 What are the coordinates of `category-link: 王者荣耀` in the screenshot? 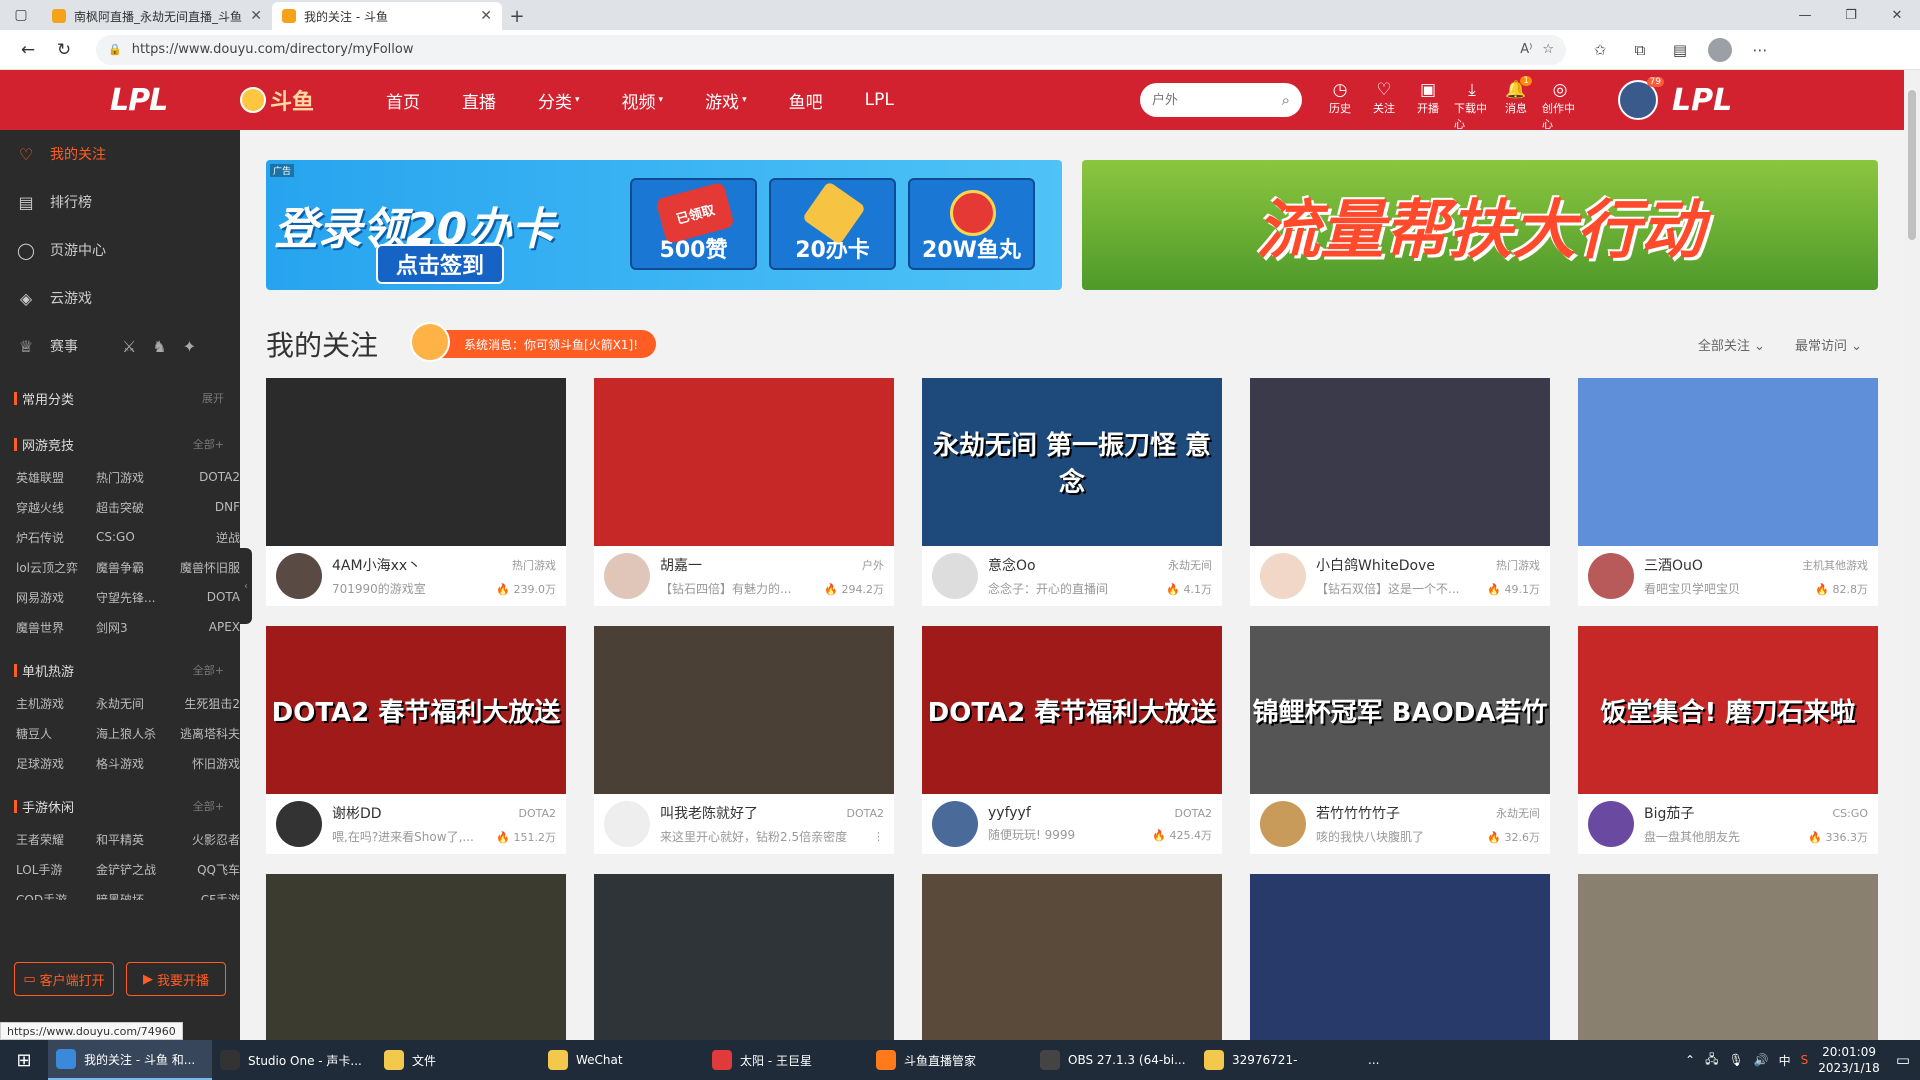 It's located at (56, 839).